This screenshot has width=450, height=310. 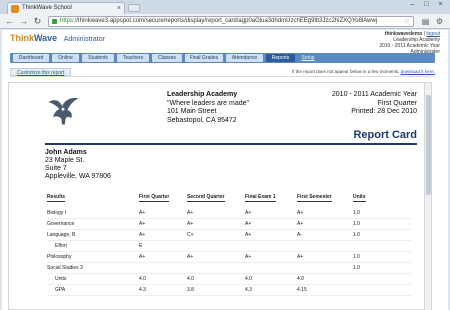 What do you see at coordinates (37, 21) in the screenshot?
I see `reload-icon: ↻` at bounding box center [37, 21].